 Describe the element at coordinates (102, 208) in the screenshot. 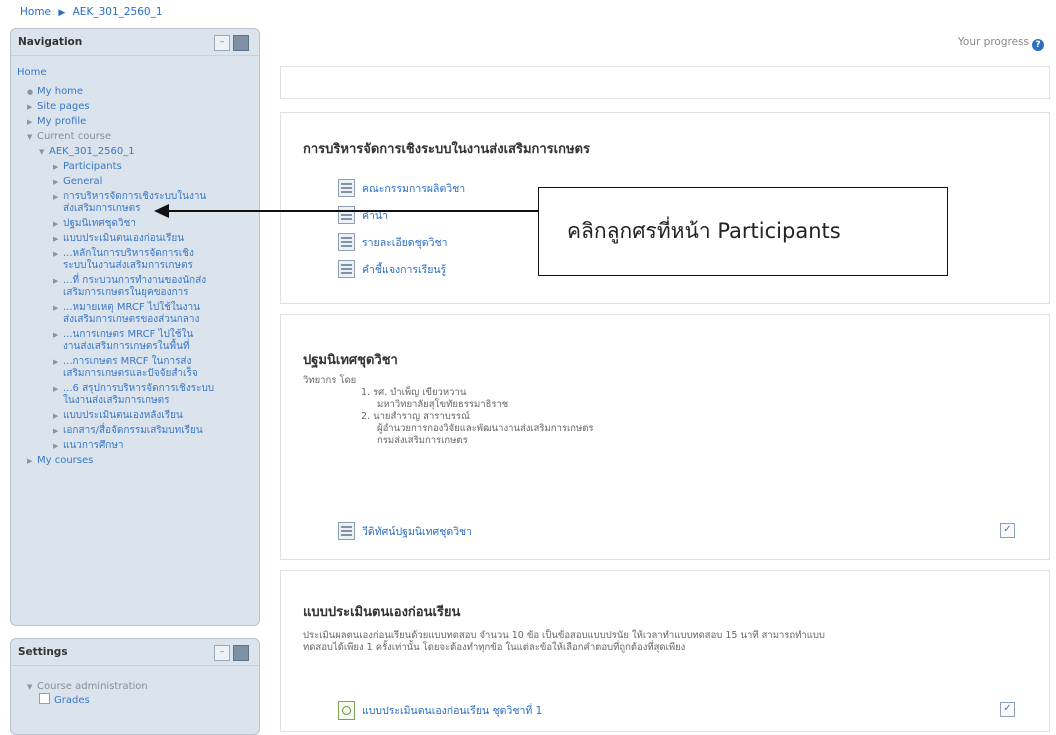

I see `nav-item-label-line2: ส่งเสริมการเกษตร` at that location.